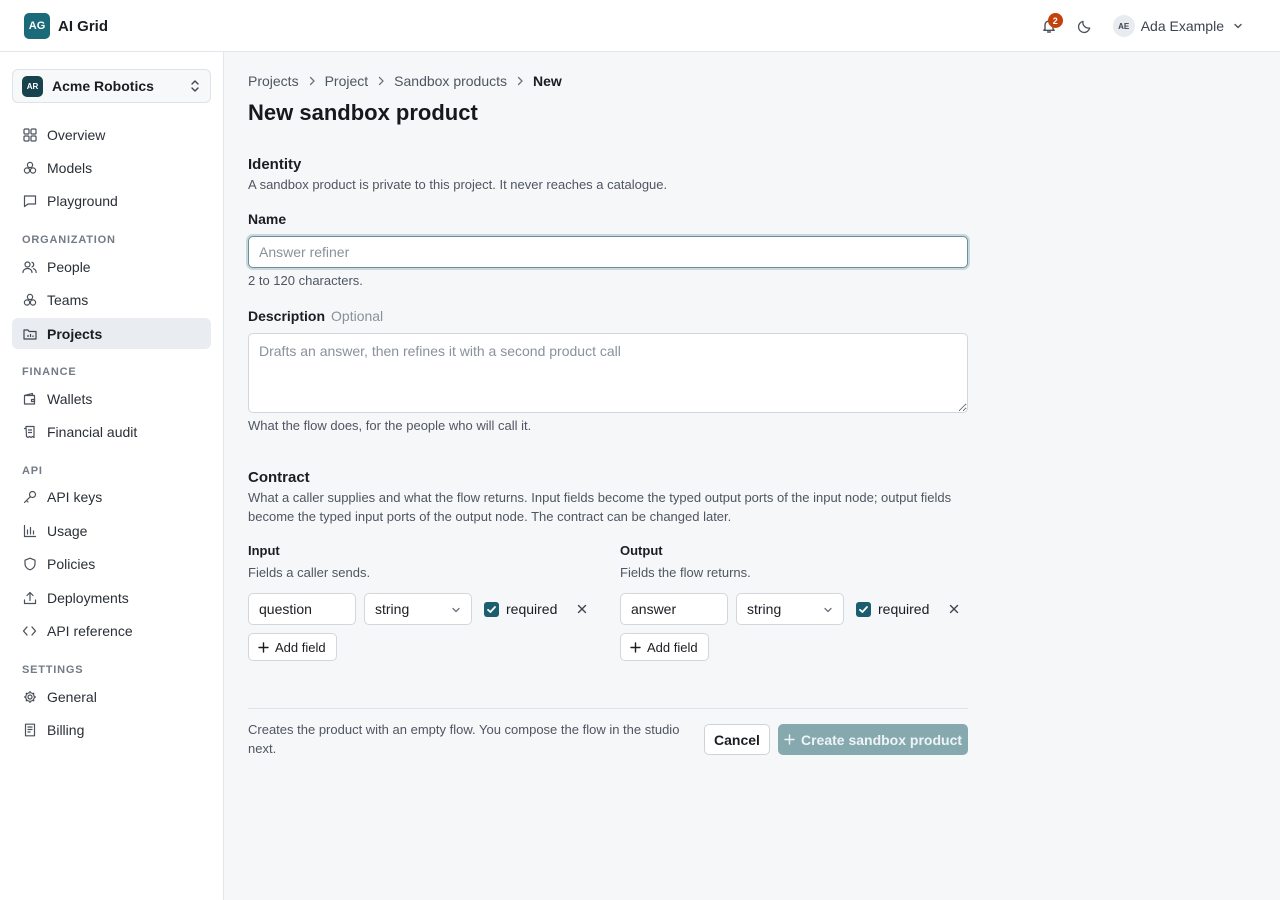 The height and width of the screenshot is (900, 1280). What do you see at coordinates (674, 609) in the screenshot?
I see `output-field-name` at bounding box center [674, 609].